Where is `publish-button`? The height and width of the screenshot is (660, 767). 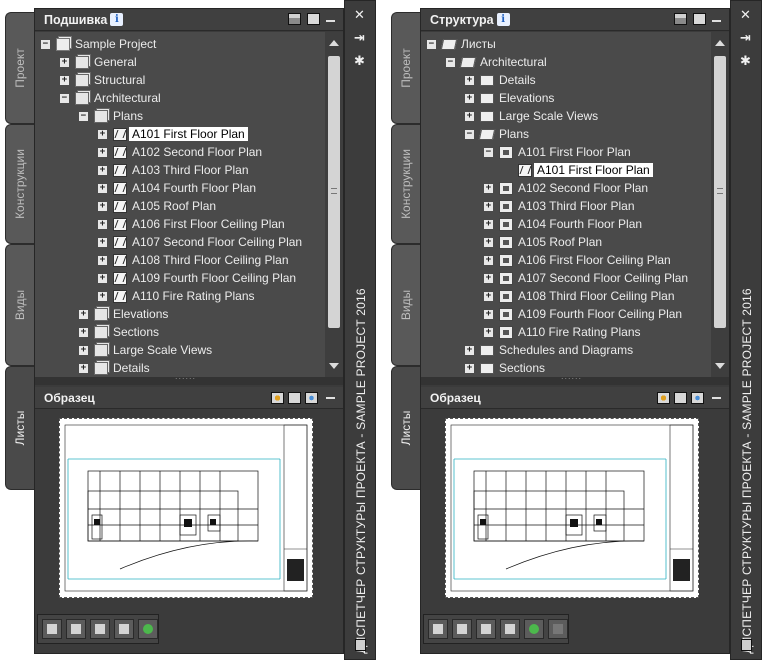
publish-button is located at coordinates (52, 629).